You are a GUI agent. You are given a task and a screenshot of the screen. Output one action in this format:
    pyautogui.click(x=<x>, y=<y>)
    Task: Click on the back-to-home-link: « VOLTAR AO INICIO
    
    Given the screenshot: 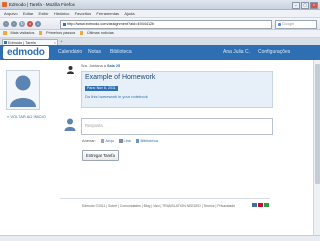 What is the action you would take?
    pyautogui.click(x=26, y=116)
    